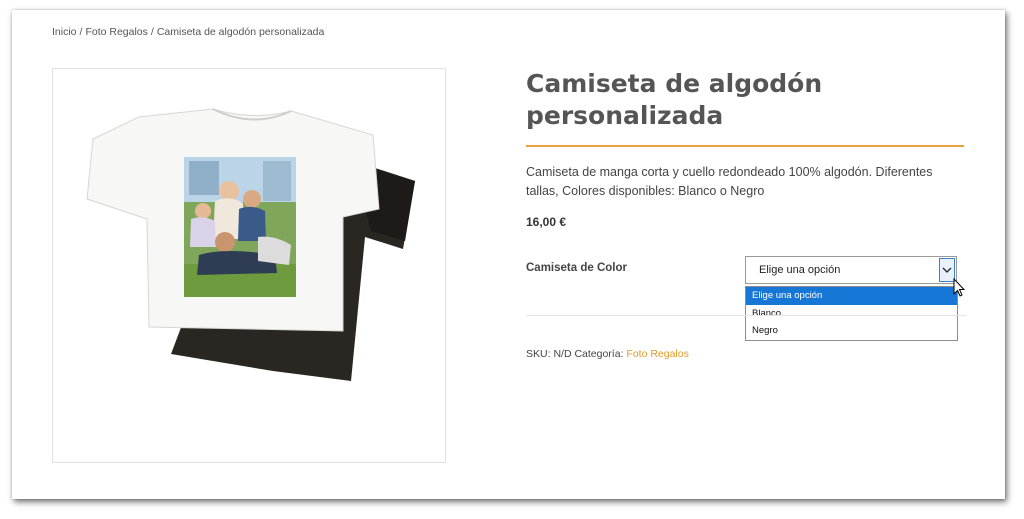 The height and width of the screenshot is (519, 1024). What do you see at coordinates (851, 331) in the screenshot?
I see `dropdown-option: Negro` at bounding box center [851, 331].